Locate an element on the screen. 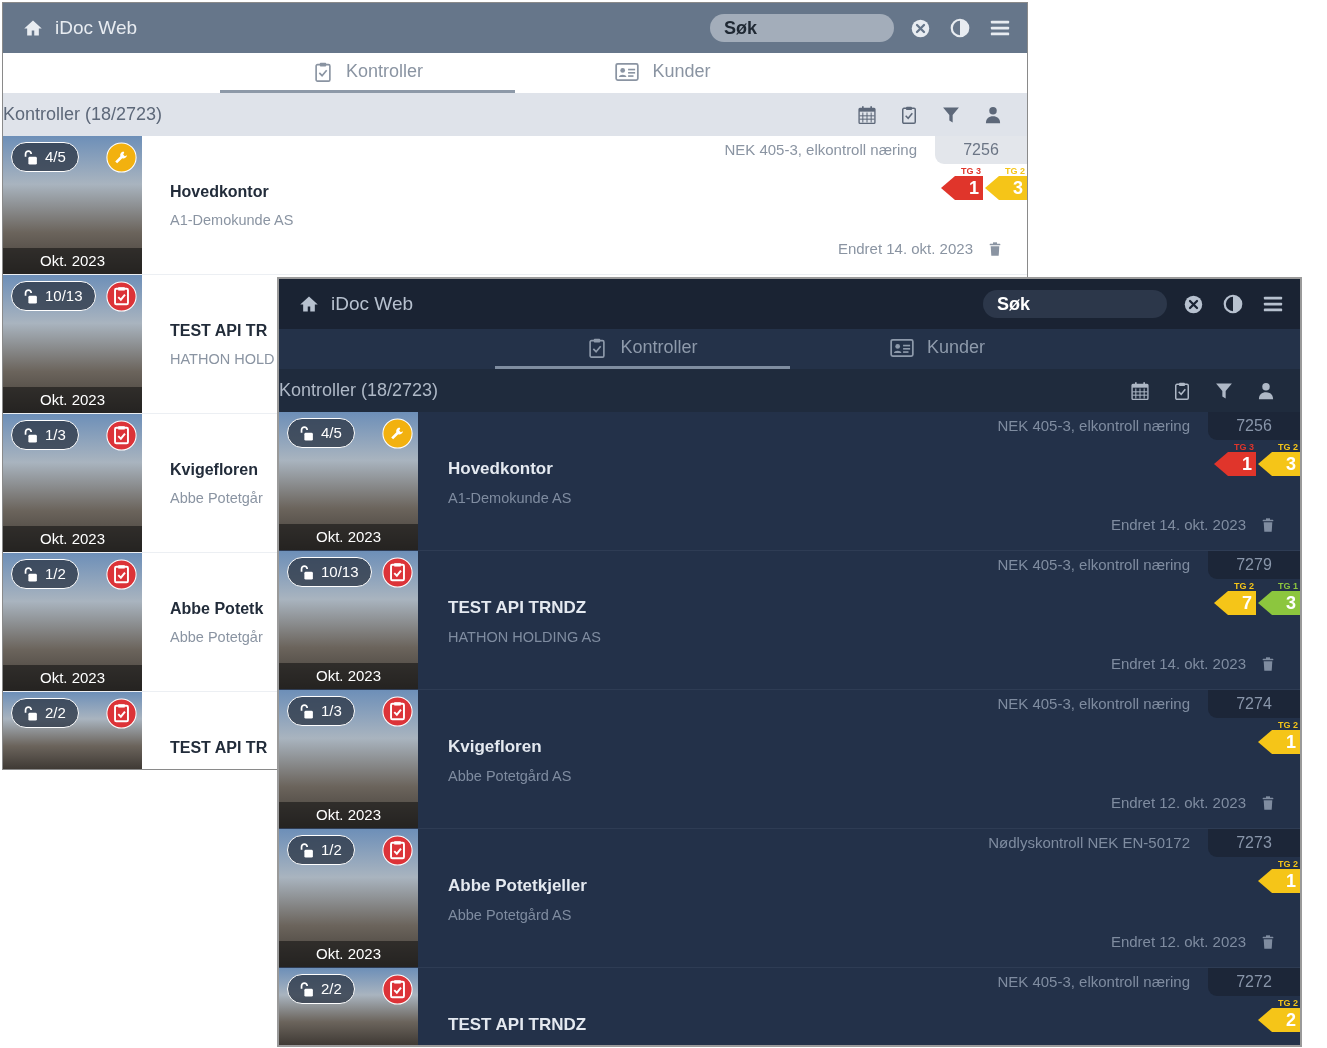  row-title: Abbe Potetkjeller is located at coordinates (517, 886).